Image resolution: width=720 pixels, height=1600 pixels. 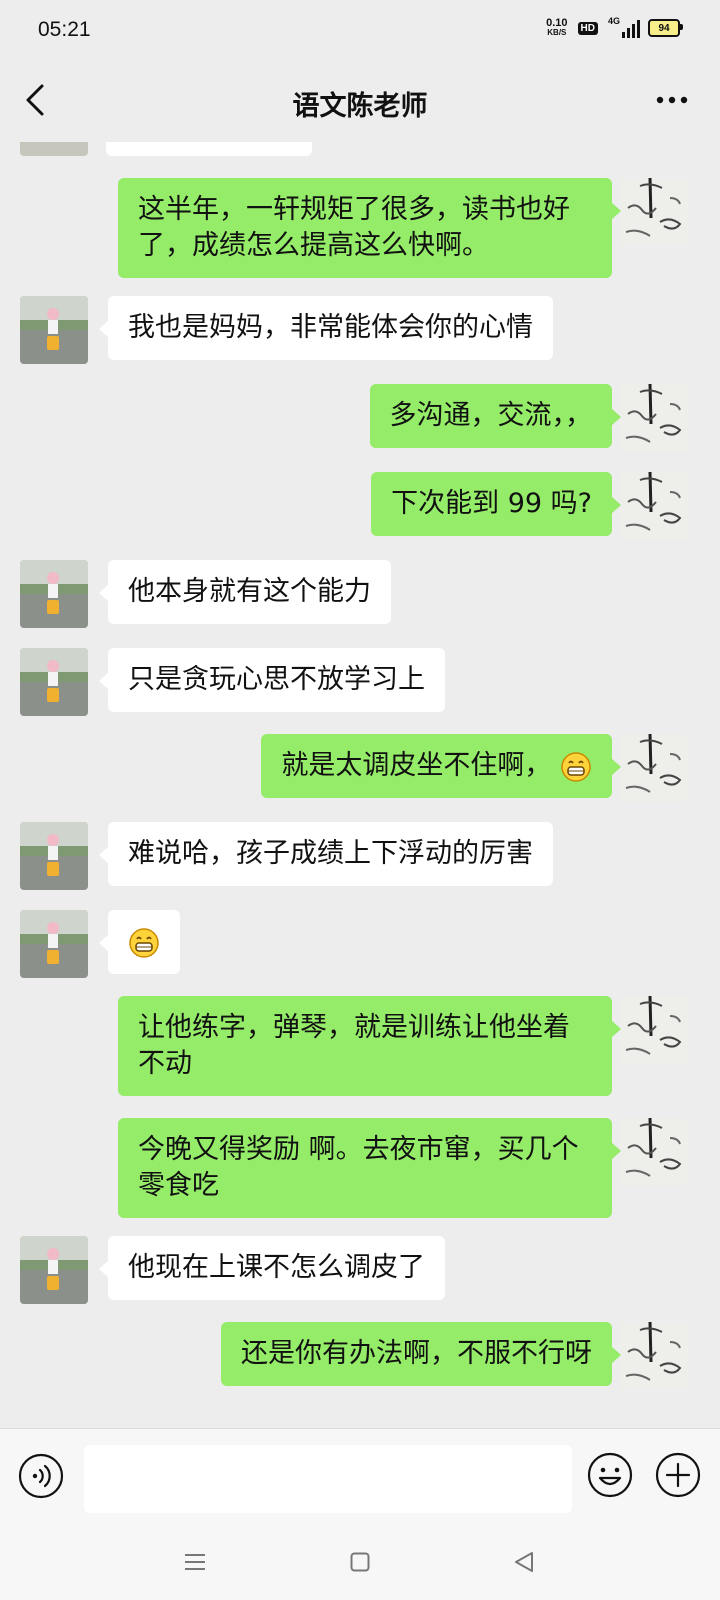 I want to click on more-button, so click(x=674, y=100).